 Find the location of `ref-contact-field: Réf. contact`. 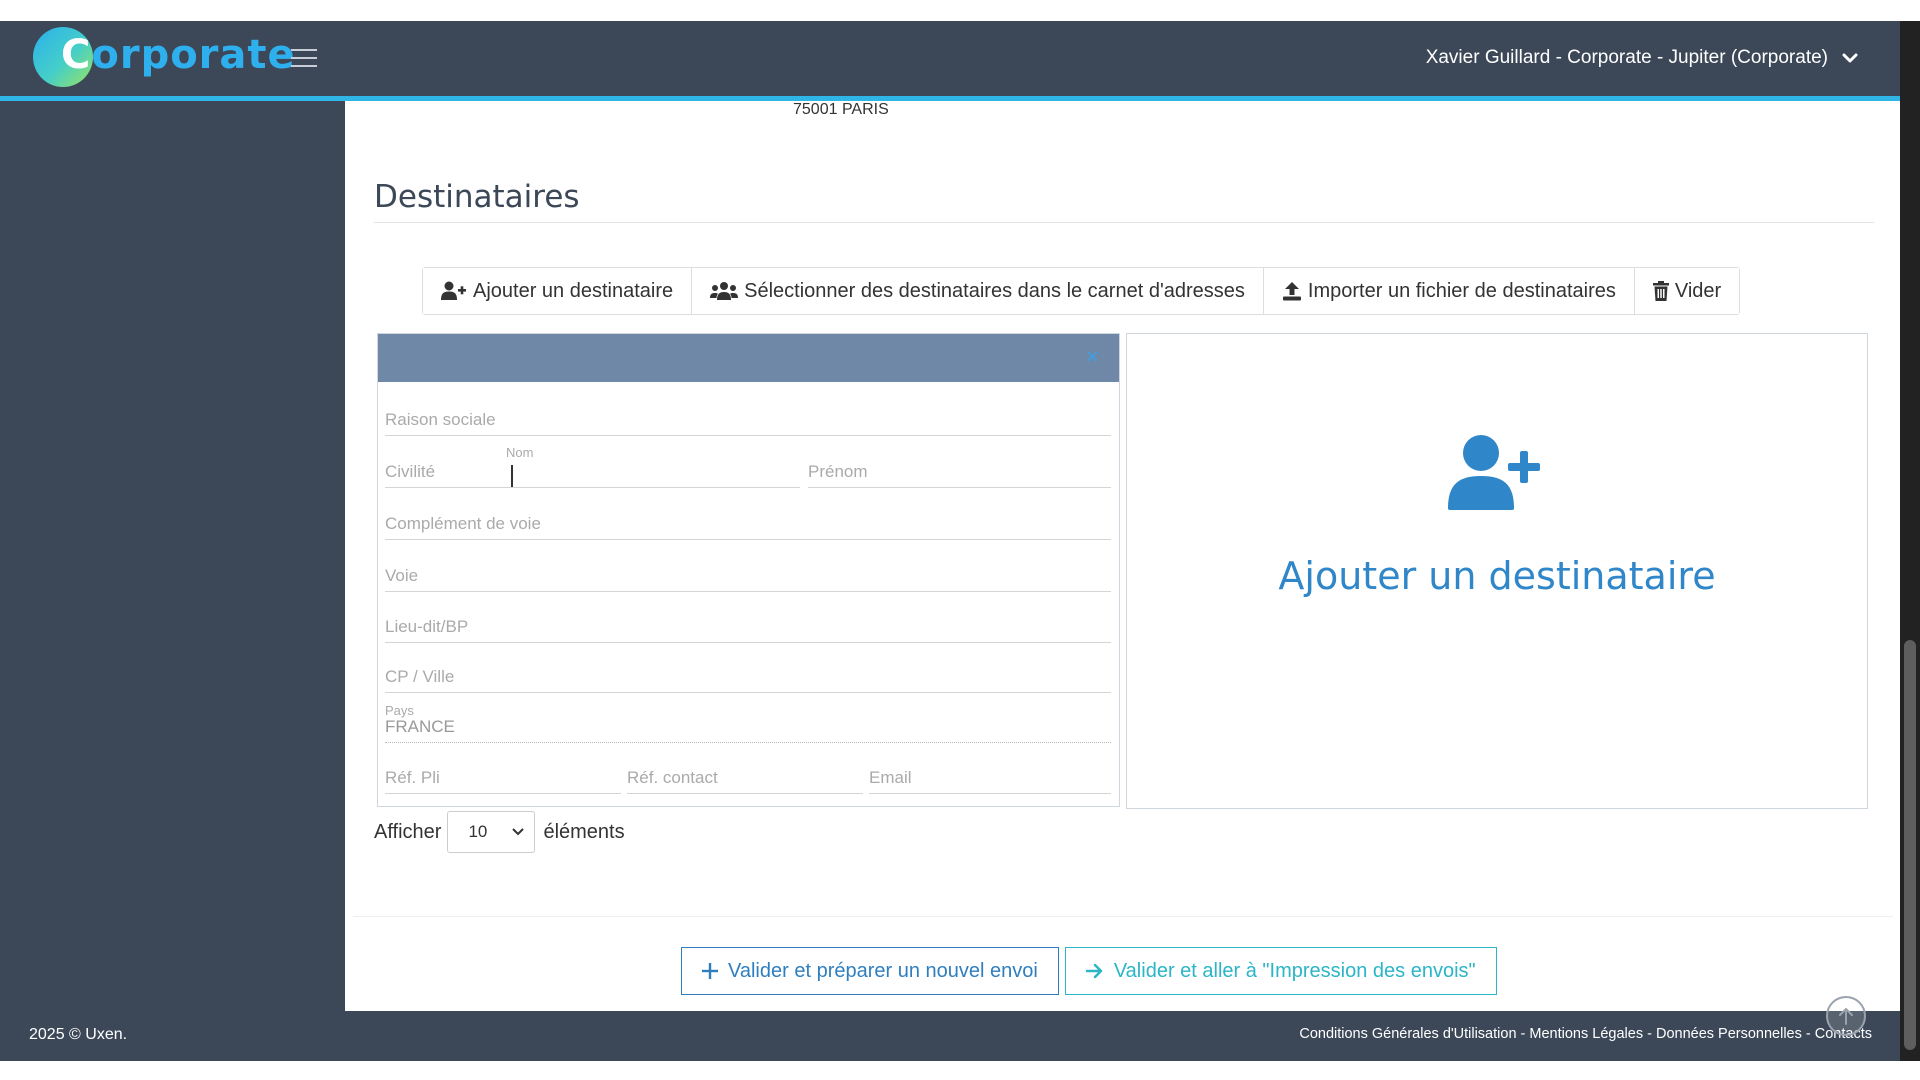

ref-contact-field: Réf. contact is located at coordinates (745, 779).